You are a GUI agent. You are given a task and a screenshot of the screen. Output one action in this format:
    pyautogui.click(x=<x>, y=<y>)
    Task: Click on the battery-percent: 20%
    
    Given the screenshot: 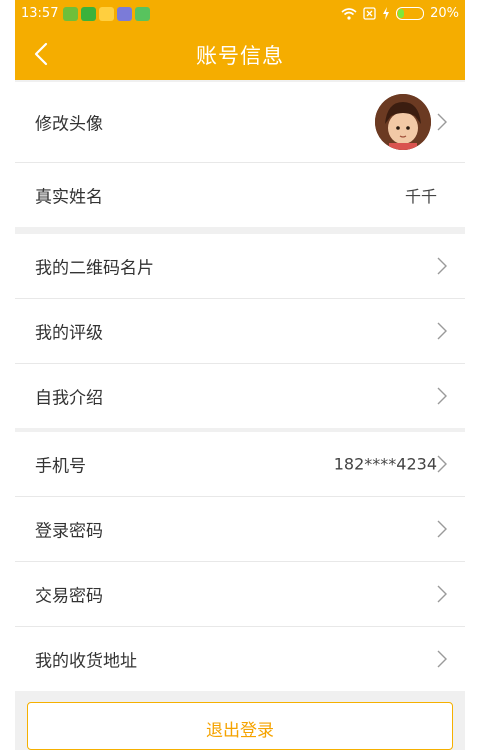 What is the action you would take?
    pyautogui.click(x=444, y=13)
    